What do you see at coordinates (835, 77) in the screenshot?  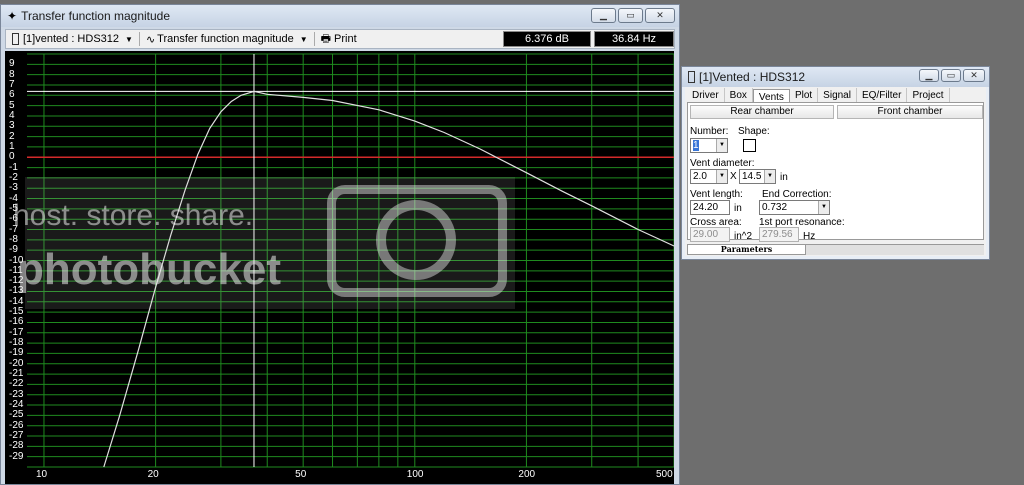 I see `vented-title-bar: [1]Vented : HDS312 ▁ ▭ ✕` at bounding box center [835, 77].